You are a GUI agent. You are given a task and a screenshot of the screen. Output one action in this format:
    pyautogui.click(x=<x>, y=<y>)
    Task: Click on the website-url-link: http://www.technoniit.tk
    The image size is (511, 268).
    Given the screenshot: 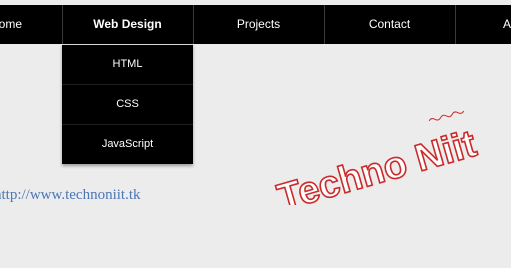 What is the action you would take?
    pyautogui.click(x=70, y=195)
    